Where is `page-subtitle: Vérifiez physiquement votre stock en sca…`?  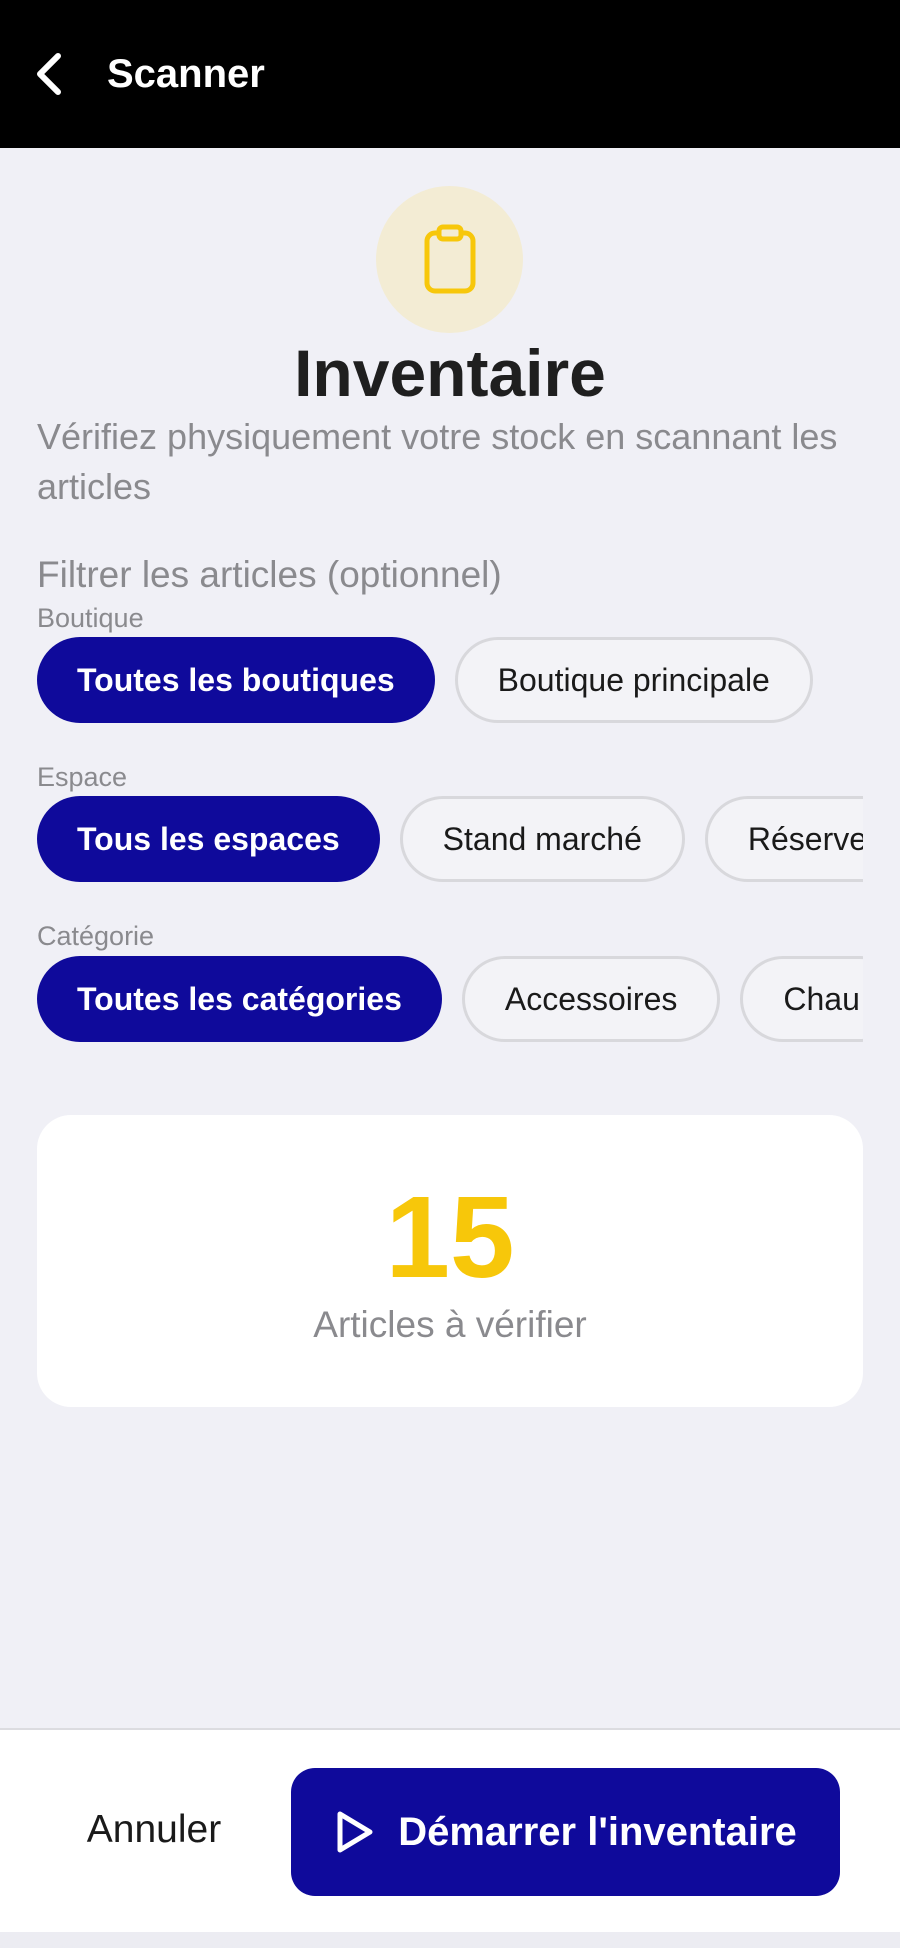 page-subtitle: Vérifiez physiquement votre stock en sca… is located at coordinates (437, 461).